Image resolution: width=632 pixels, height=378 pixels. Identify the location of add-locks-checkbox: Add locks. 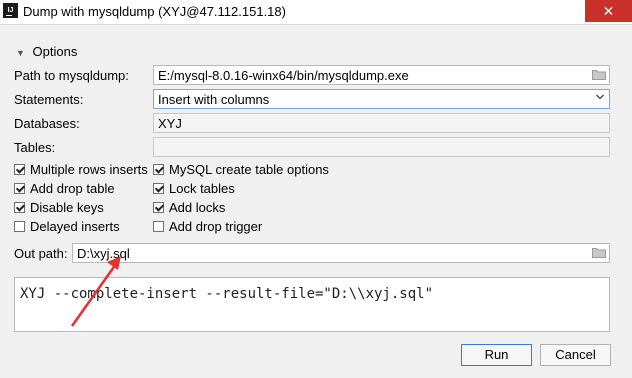
(189, 207).